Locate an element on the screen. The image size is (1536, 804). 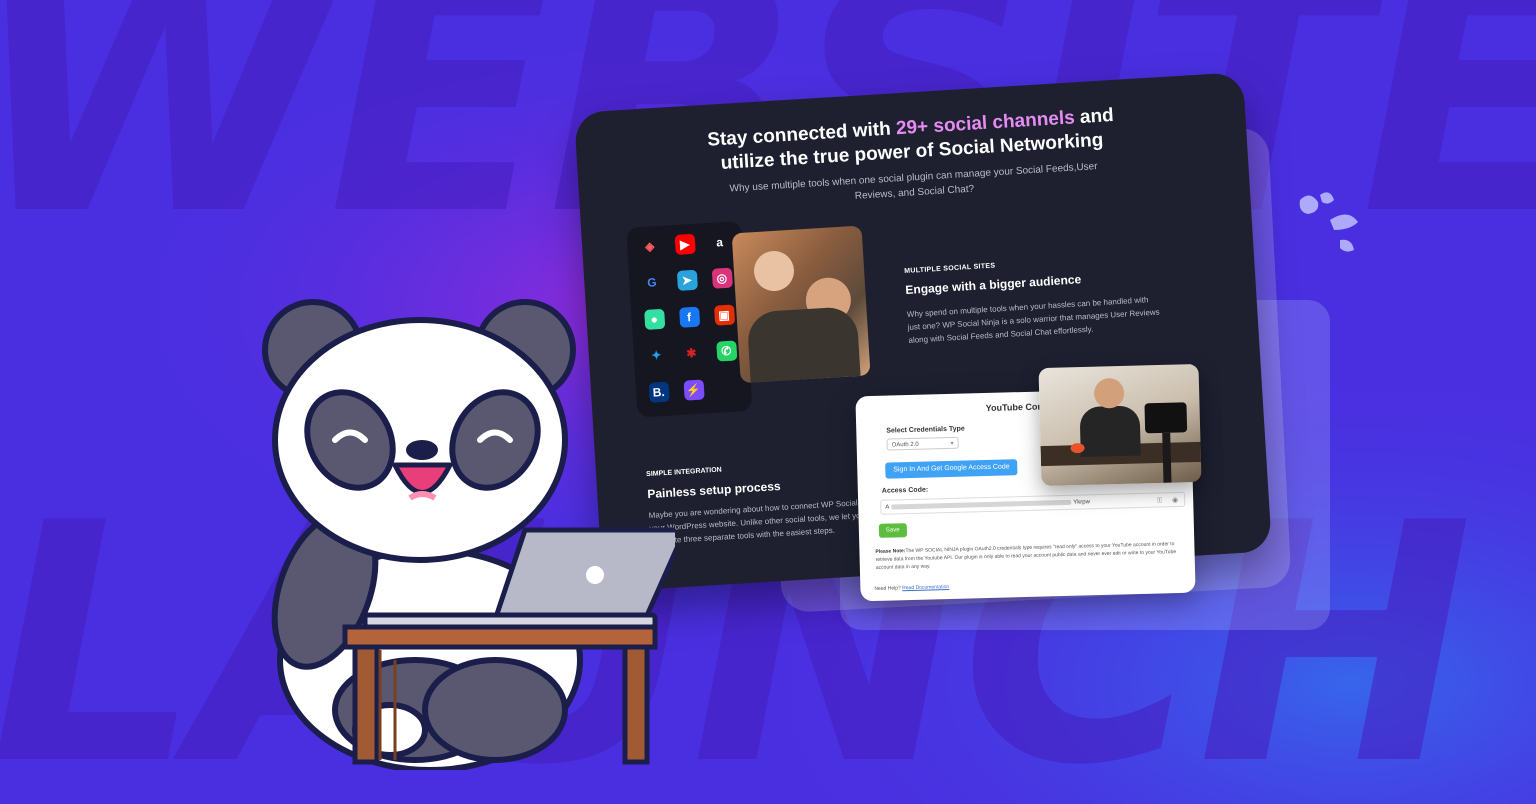
instagram-icon: ◎ is located at coordinates (722, 278).